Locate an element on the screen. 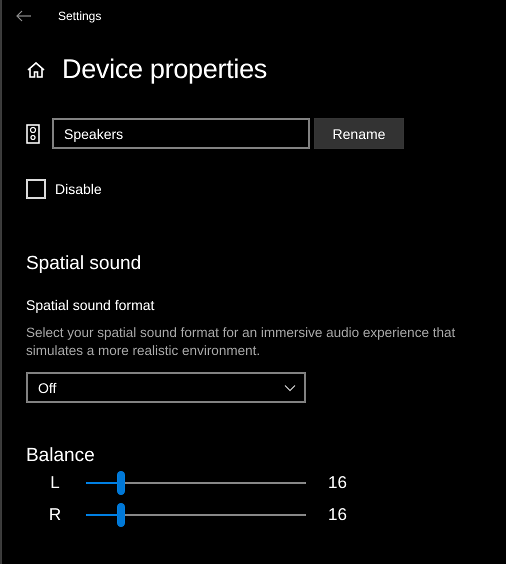 The height and width of the screenshot is (564, 506). section-heading: Spatial sound is located at coordinates (84, 264).